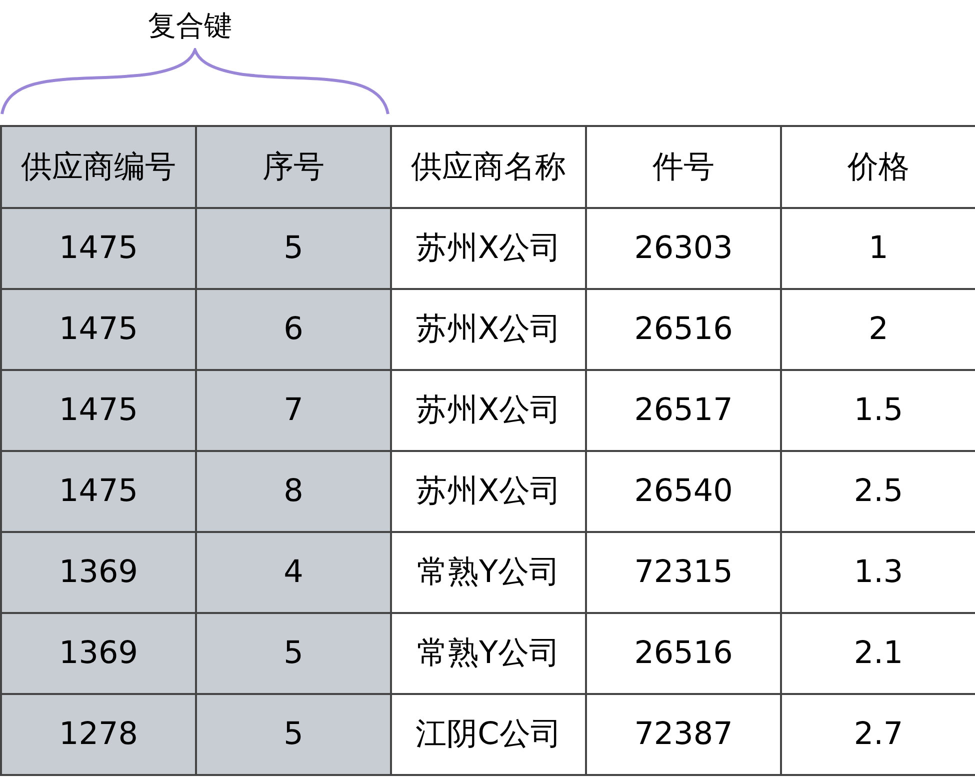 This screenshot has width=975, height=780. I want to click on table-cell: 26517, so click(683, 410).